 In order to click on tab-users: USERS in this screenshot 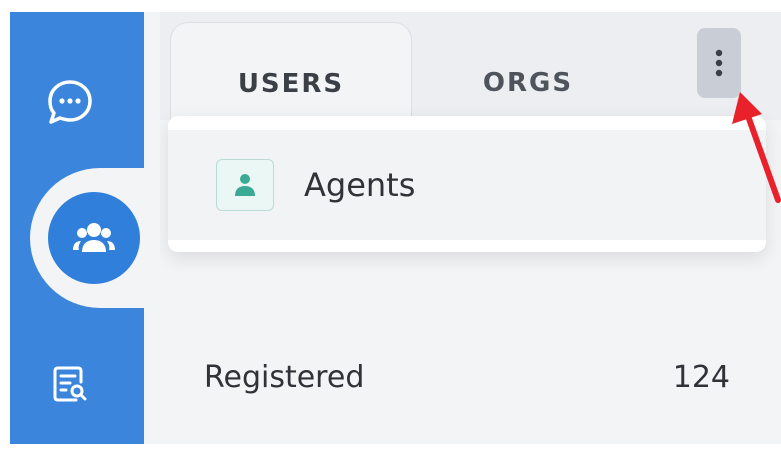, I will do `click(291, 71)`.